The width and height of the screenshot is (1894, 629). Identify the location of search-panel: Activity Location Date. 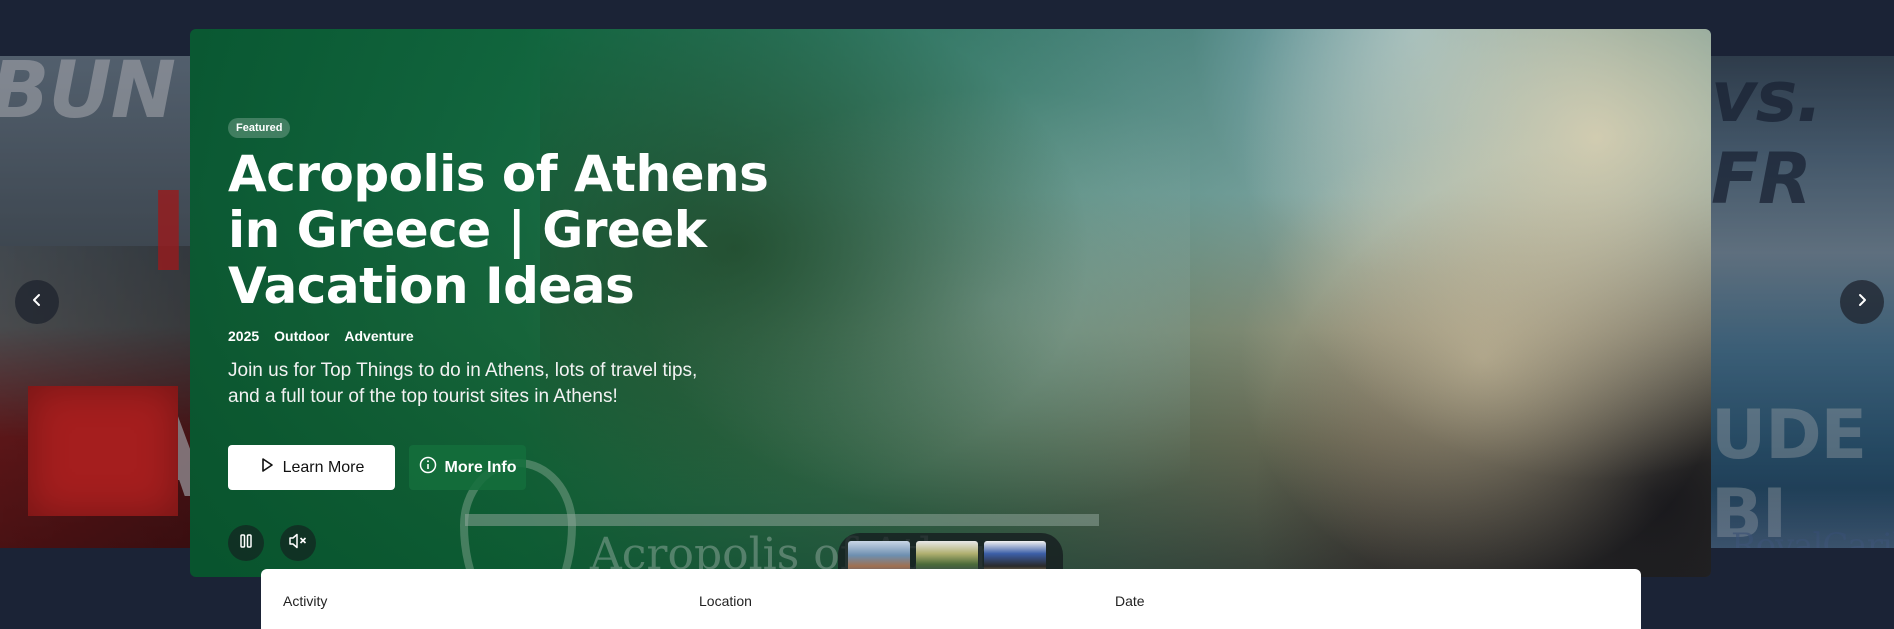
(951, 599).